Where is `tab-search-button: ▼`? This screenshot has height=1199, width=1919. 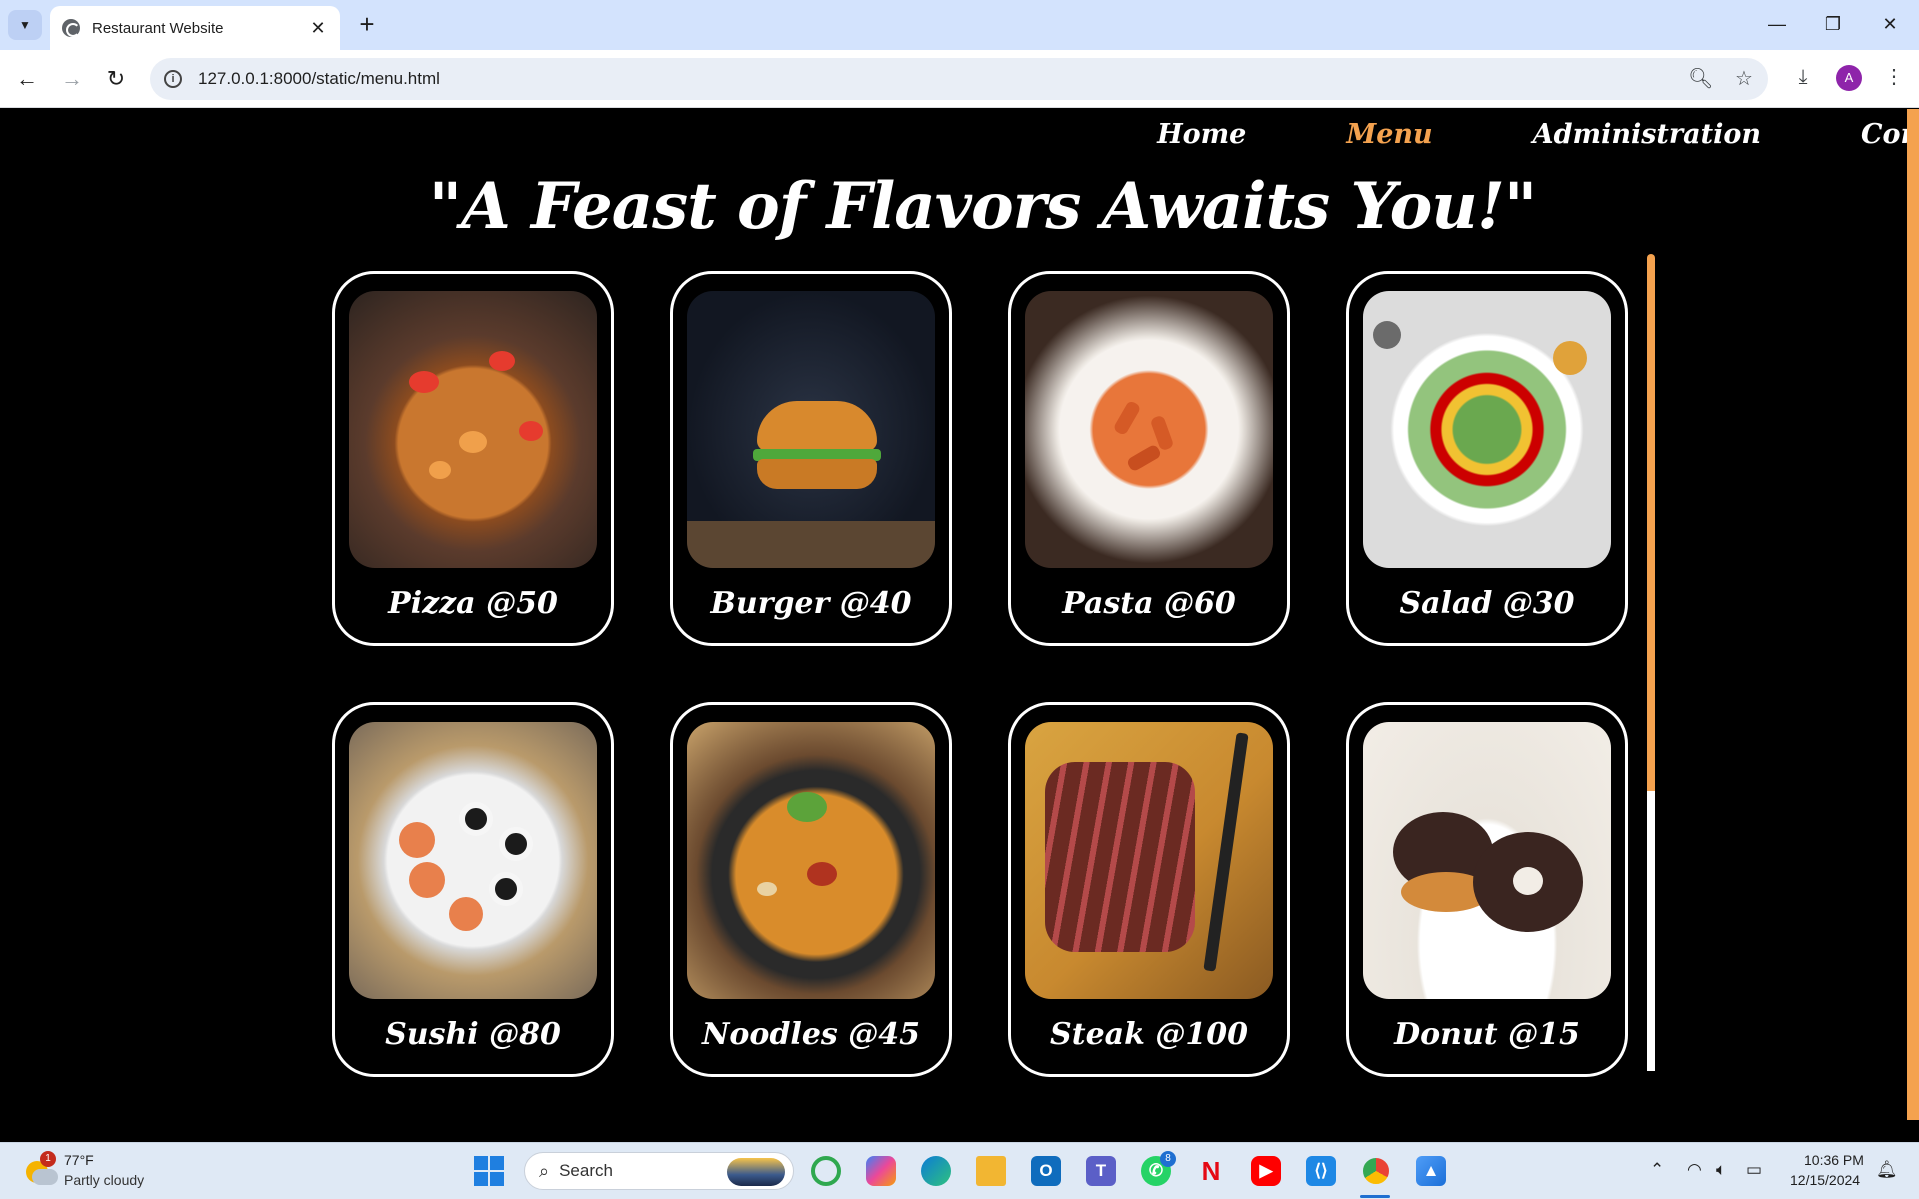 tab-search-button: ▼ is located at coordinates (25, 25).